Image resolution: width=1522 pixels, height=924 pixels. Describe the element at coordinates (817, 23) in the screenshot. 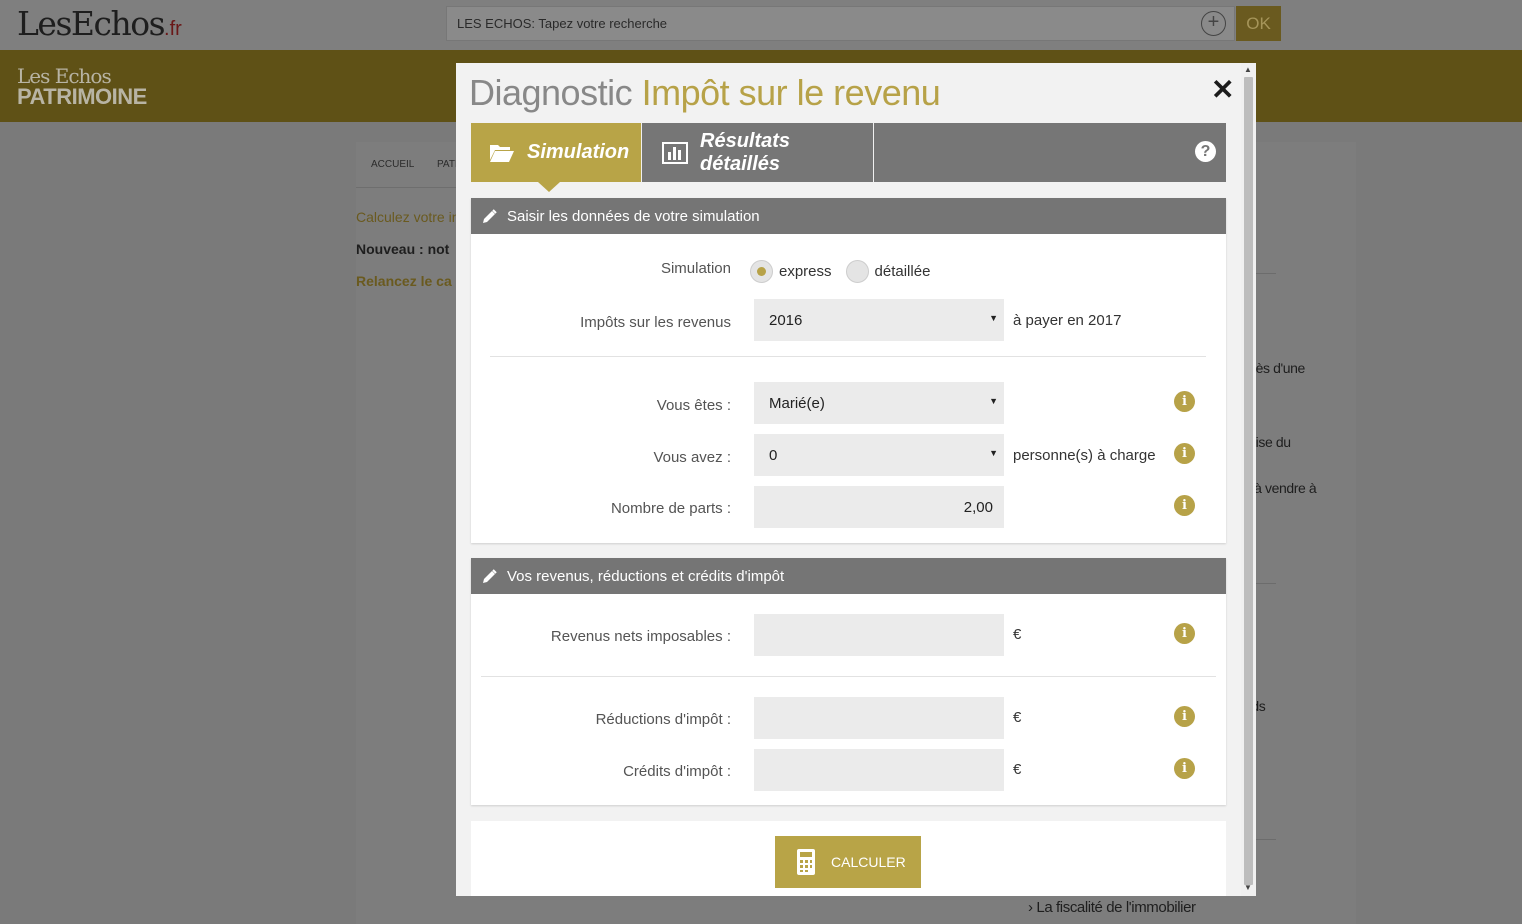

I see `search-input` at that location.